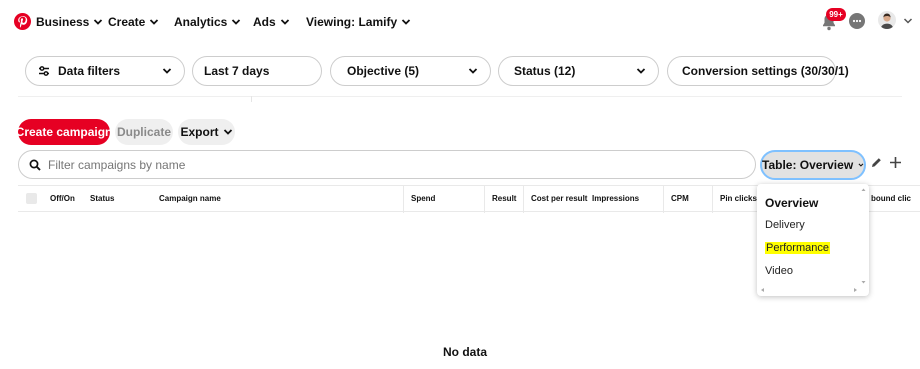 The height and width of the screenshot is (369, 920). Describe the element at coordinates (887, 20) in the screenshot. I see `avatar` at that location.